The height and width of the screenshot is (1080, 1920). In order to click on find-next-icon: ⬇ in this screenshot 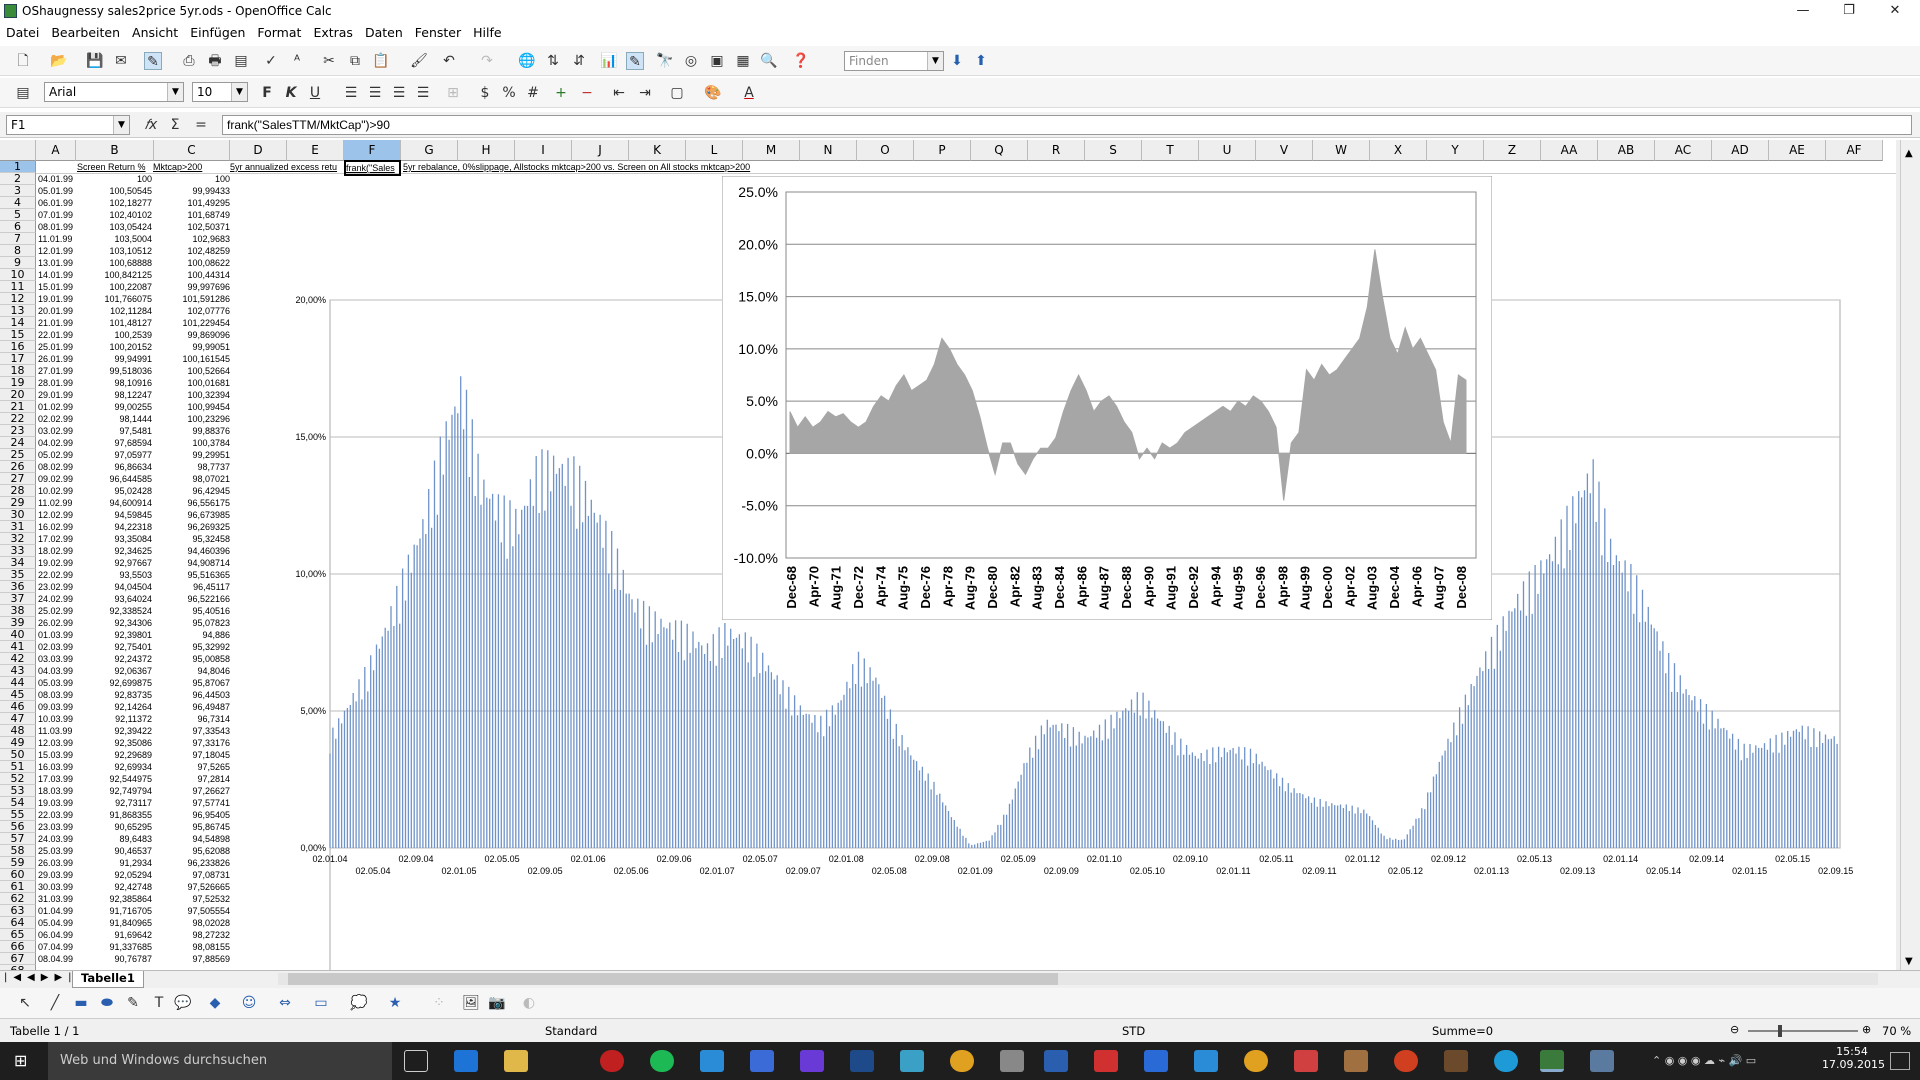, I will do `click(957, 61)`.